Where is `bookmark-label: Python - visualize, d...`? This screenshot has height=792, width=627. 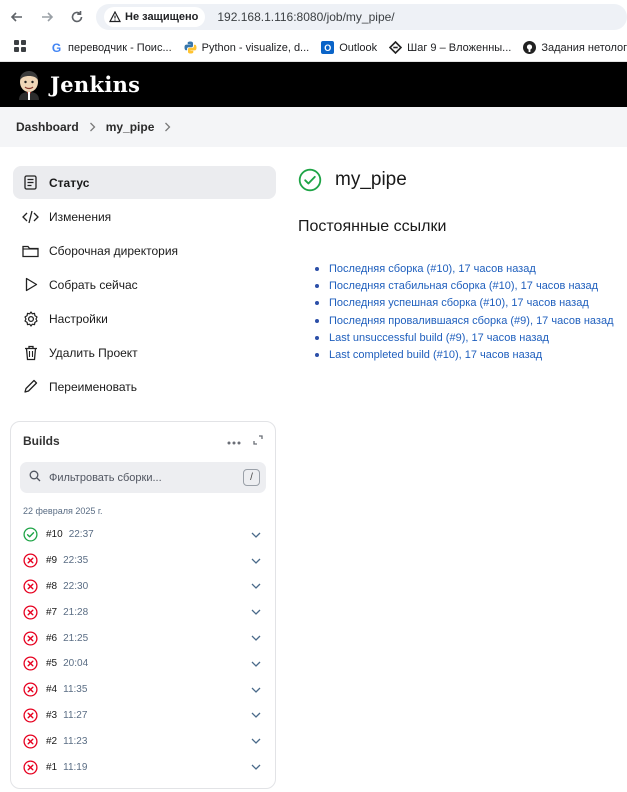 bookmark-label: Python - visualize, d... is located at coordinates (255, 47).